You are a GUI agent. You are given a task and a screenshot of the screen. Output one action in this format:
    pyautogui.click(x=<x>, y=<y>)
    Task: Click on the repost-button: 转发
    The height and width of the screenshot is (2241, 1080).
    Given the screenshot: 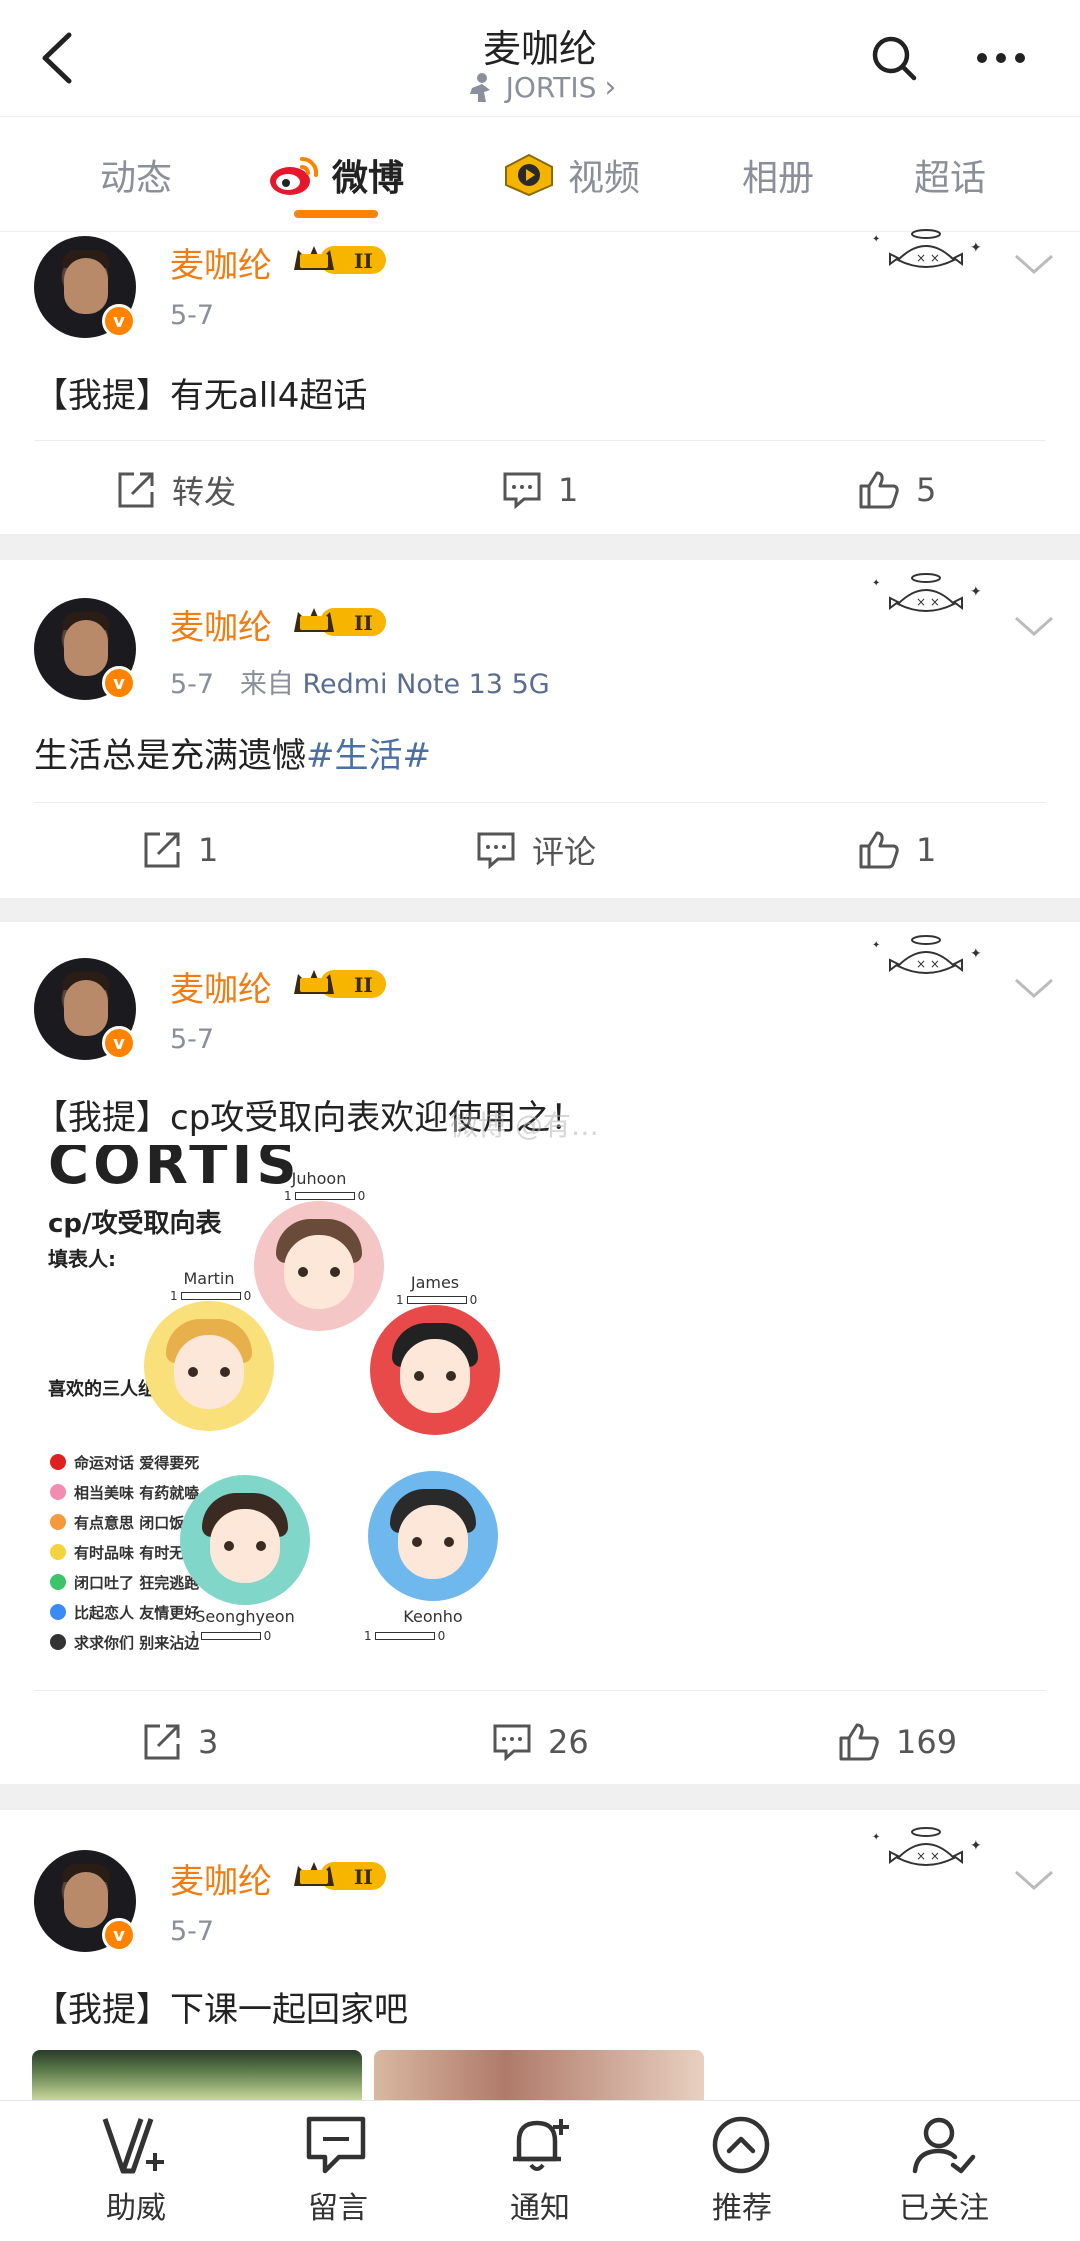 What is the action you would take?
    pyautogui.click(x=176, y=490)
    